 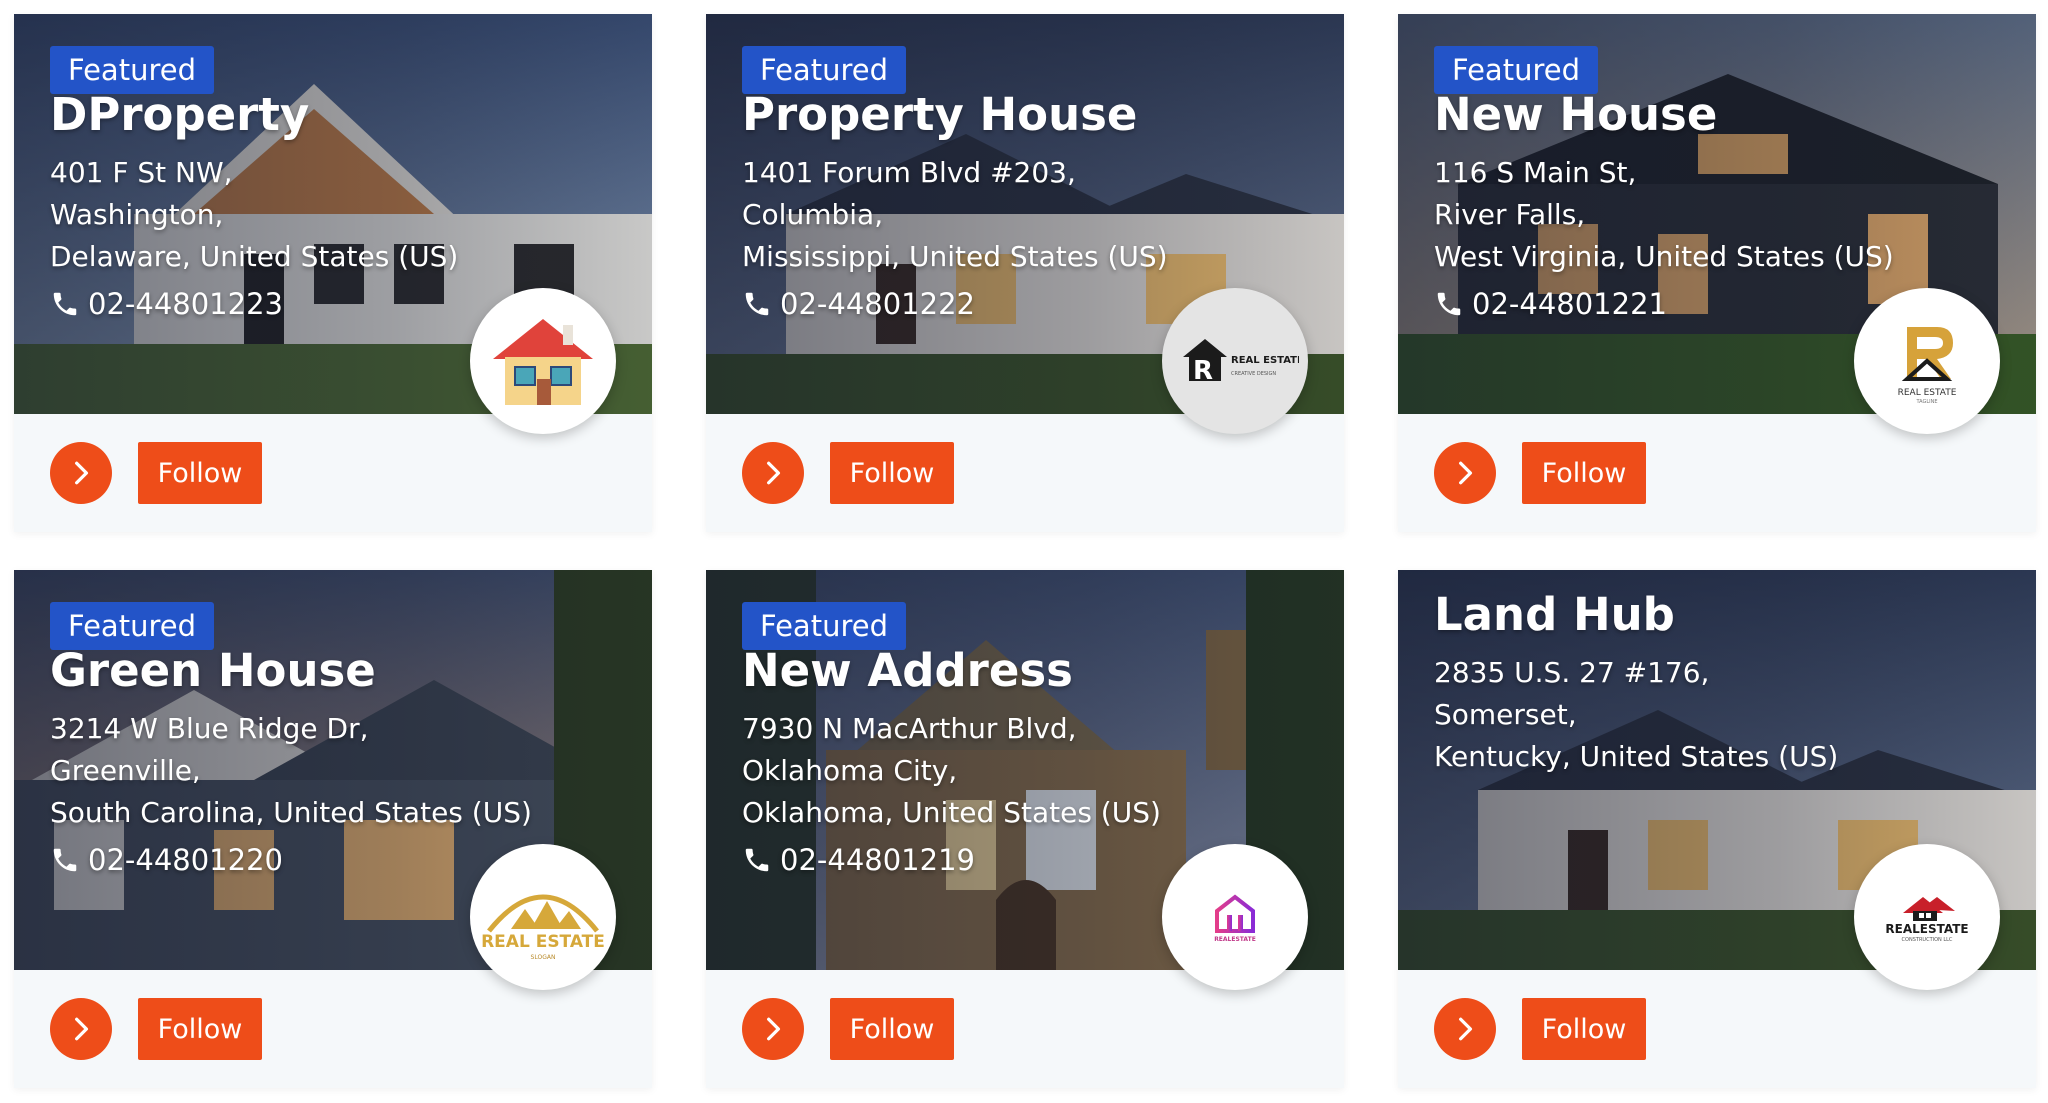 What do you see at coordinates (341, 671) in the screenshot?
I see `listing-title: Green House` at bounding box center [341, 671].